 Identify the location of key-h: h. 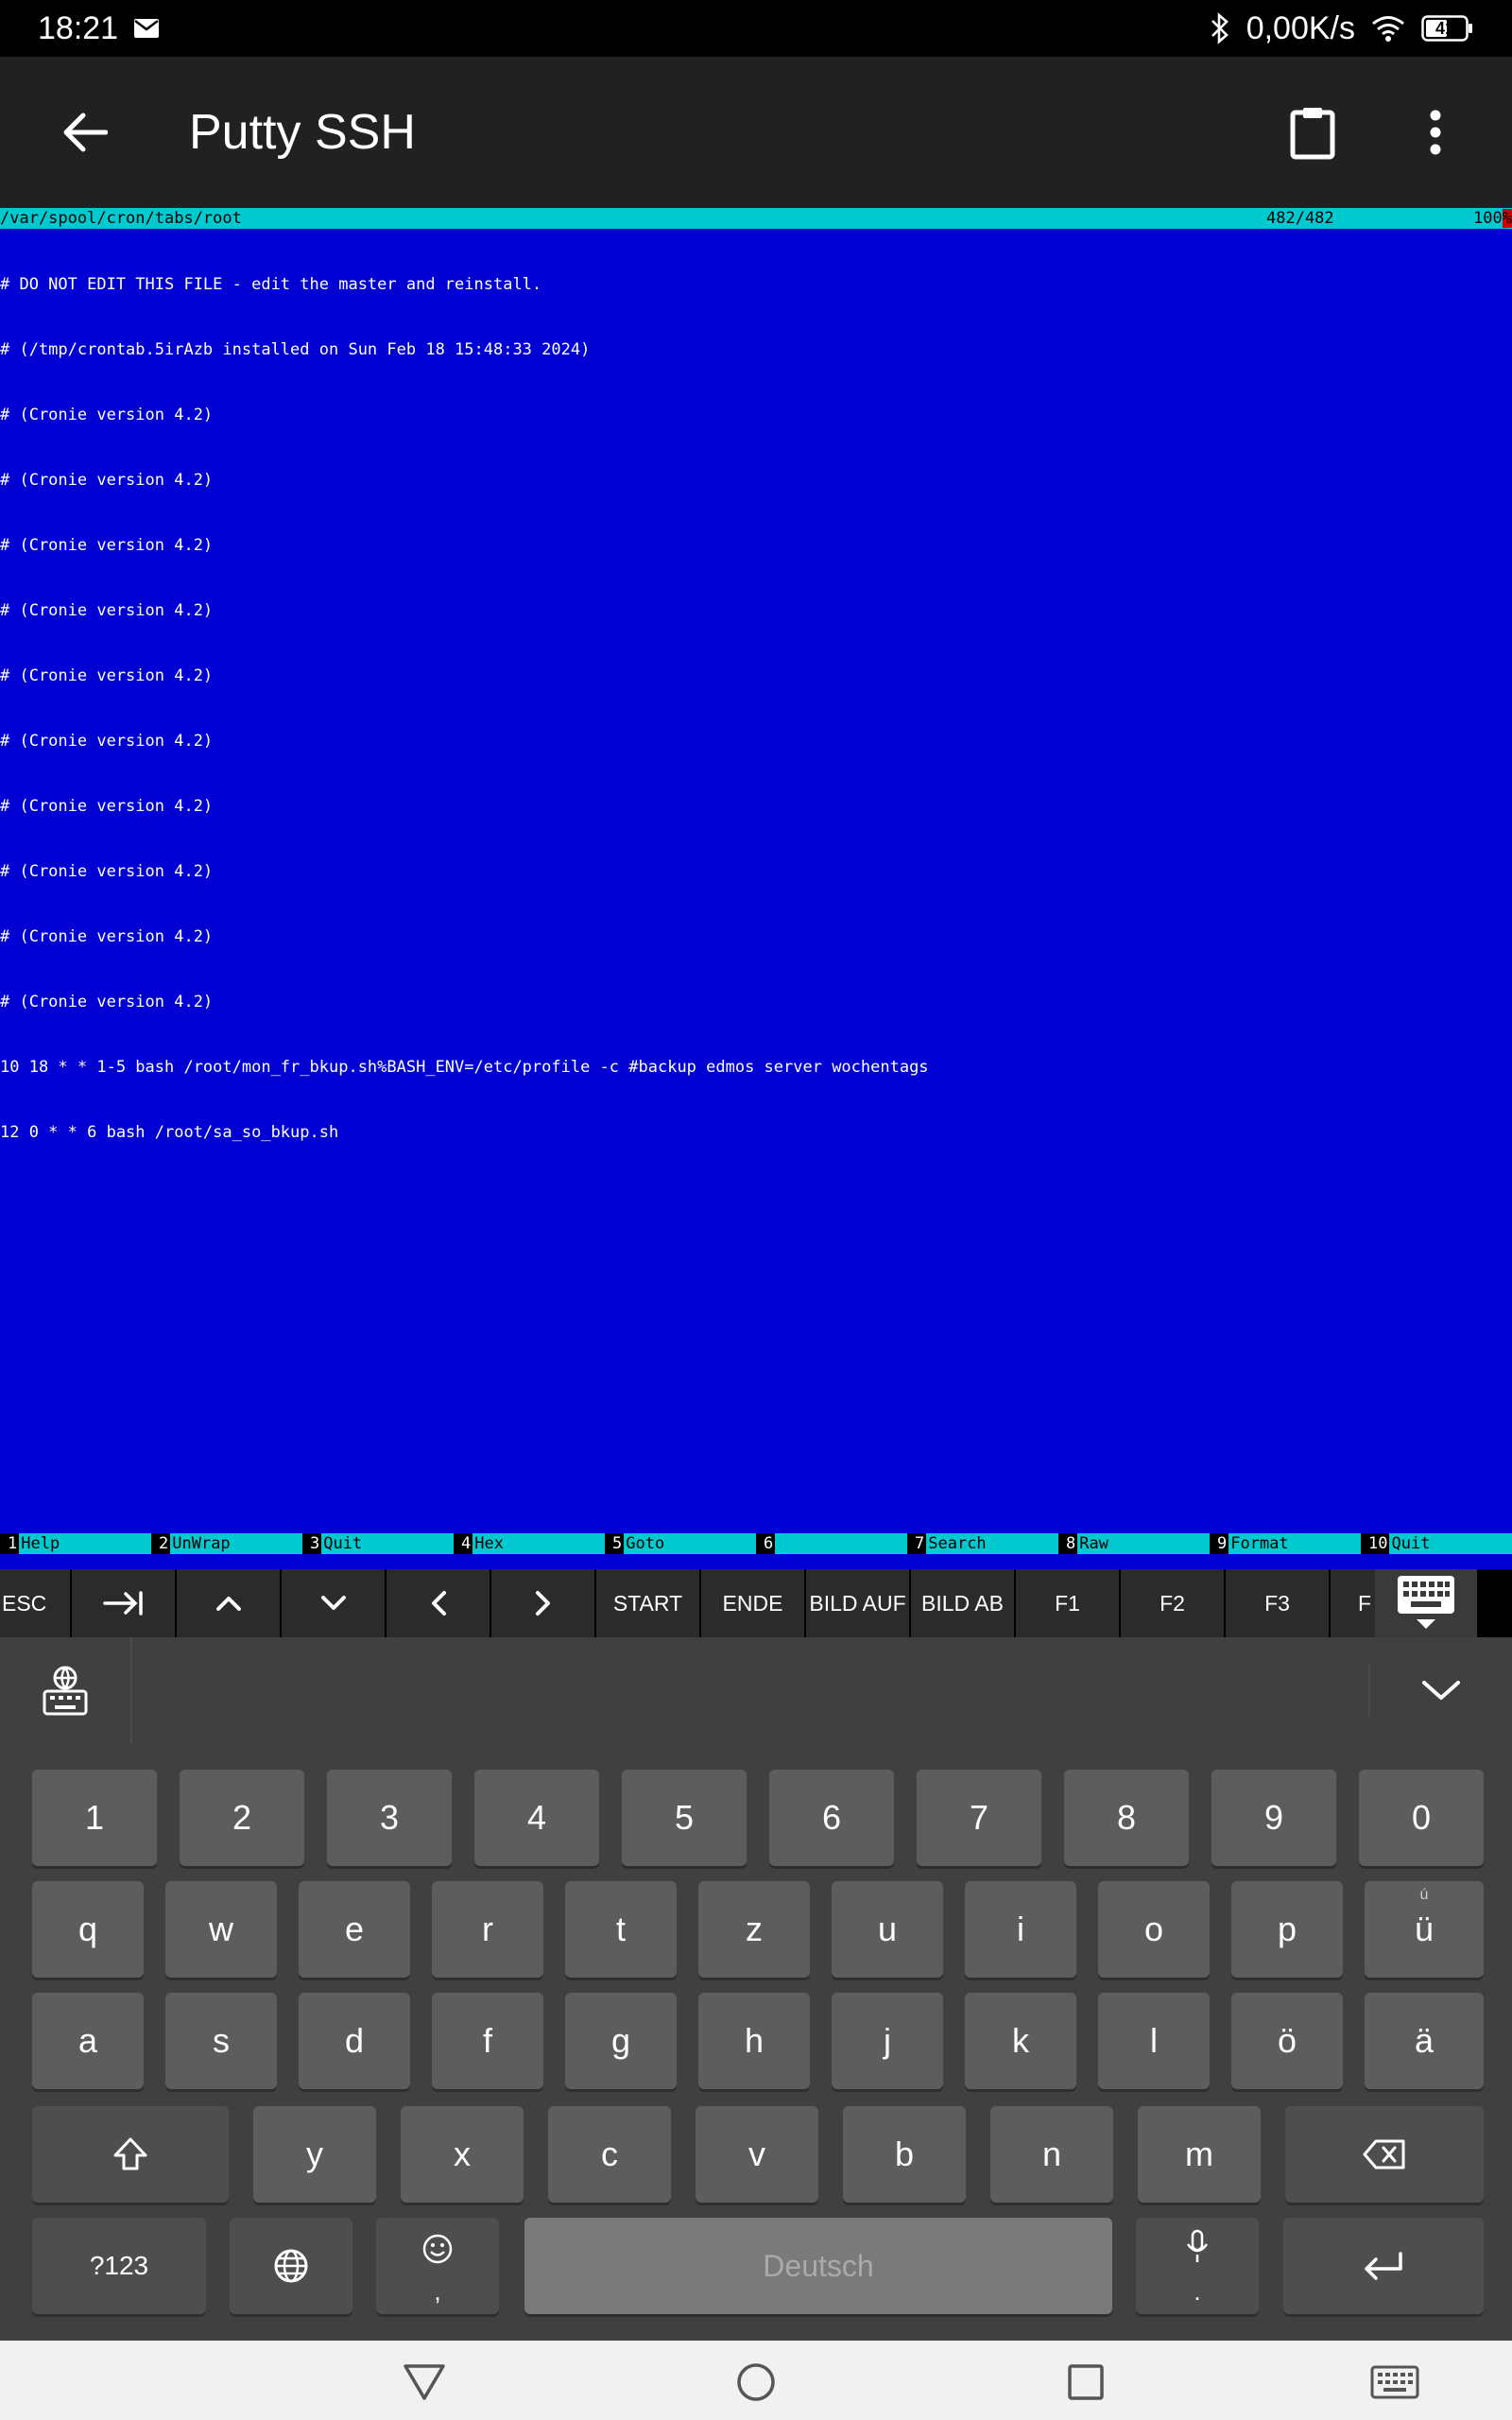
(754, 2041).